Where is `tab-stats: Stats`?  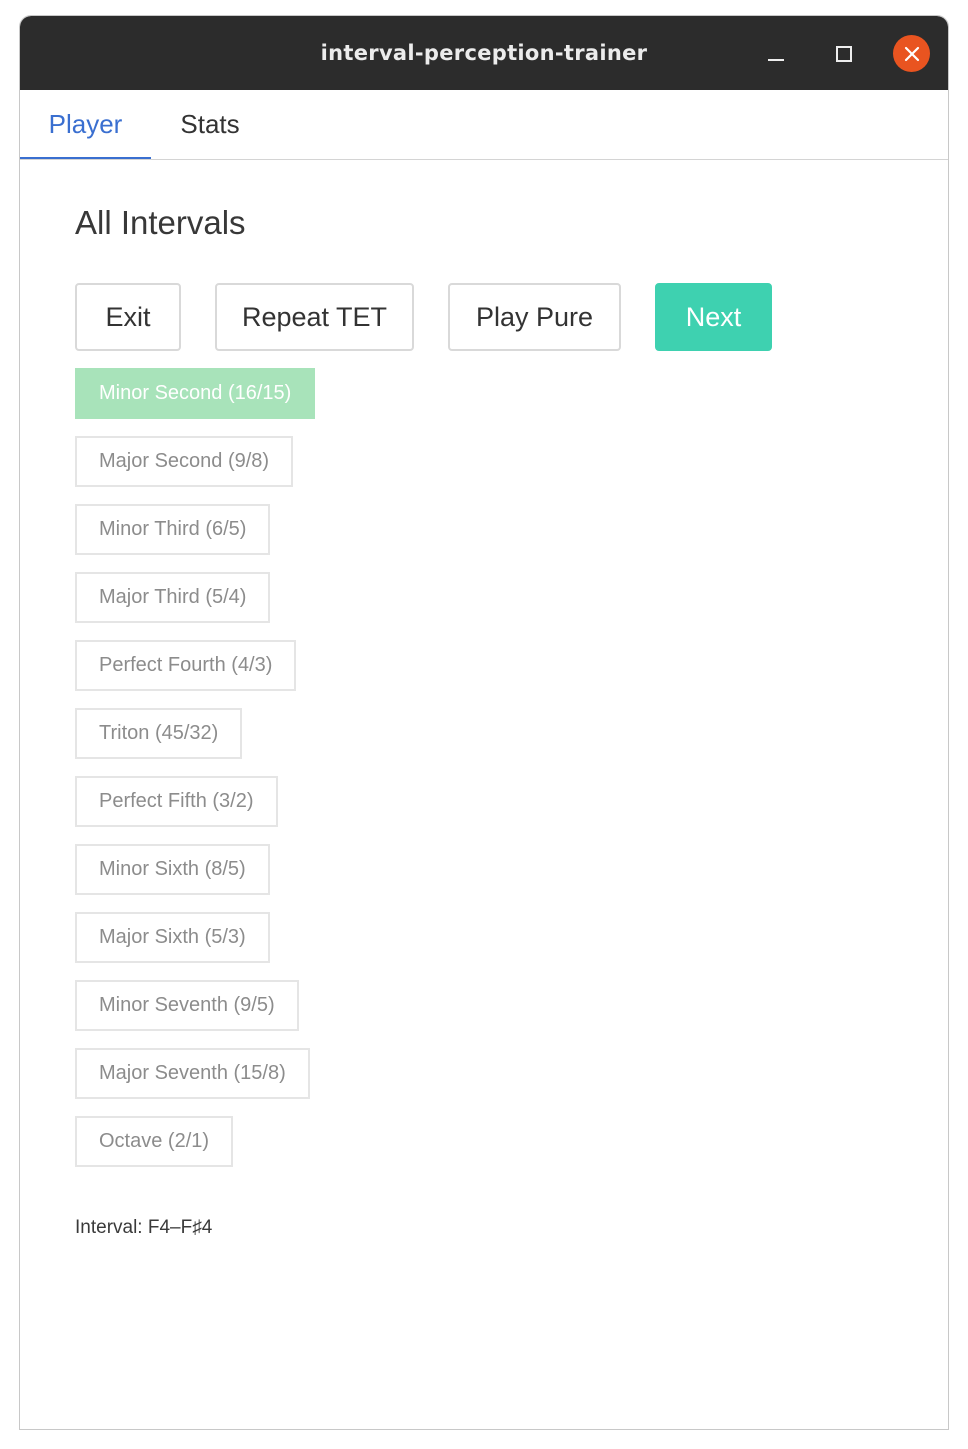
tab-stats: Stats is located at coordinates (210, 124).